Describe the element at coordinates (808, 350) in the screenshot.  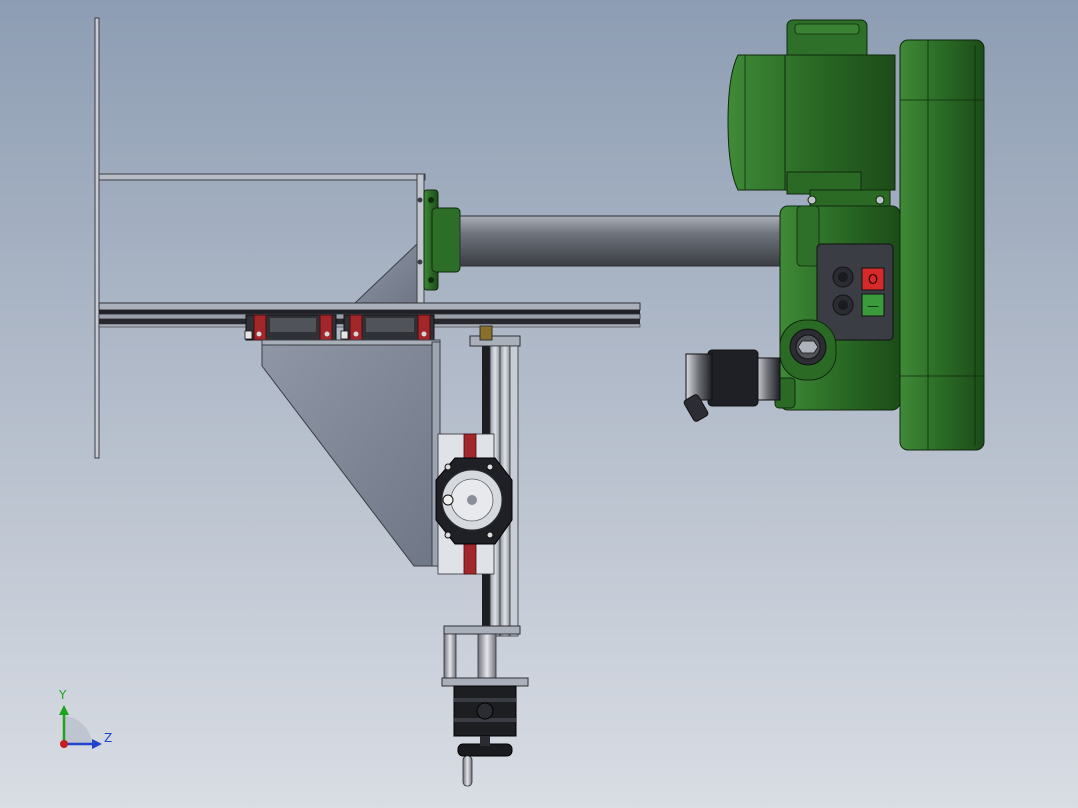
I see `feed-handle-hub` at that location.